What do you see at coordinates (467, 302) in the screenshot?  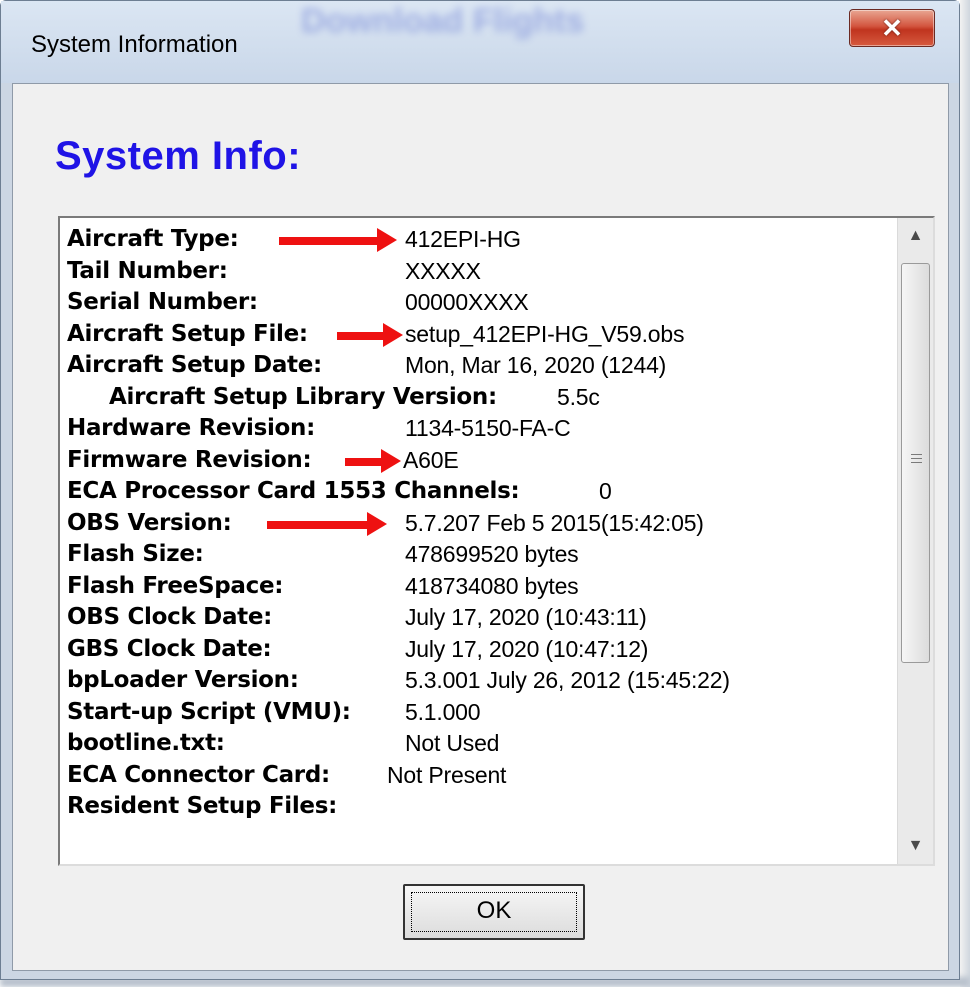 I see `info-row-value: 00000XXXX` at bounding box center [467, 302].